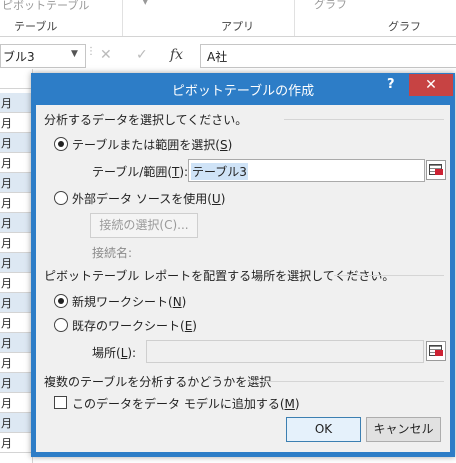 This screenshot has height=463, width=456. I want to click on connection-name-label: 接続名:, so click(112, 253).